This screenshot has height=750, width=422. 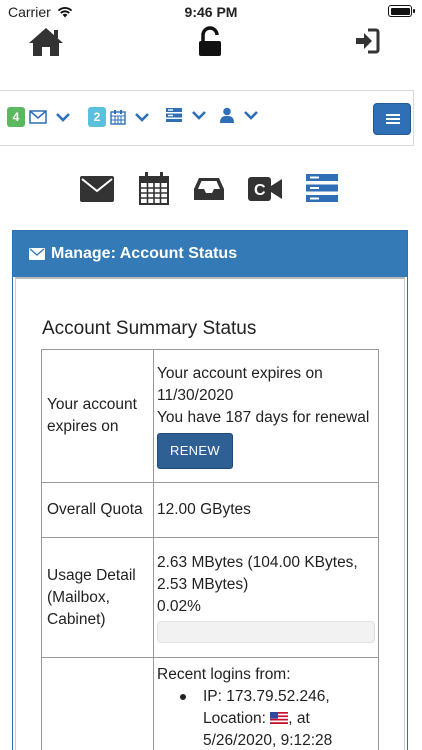 I want to click on toolbar: 4 2, so click(x=207, y=118).